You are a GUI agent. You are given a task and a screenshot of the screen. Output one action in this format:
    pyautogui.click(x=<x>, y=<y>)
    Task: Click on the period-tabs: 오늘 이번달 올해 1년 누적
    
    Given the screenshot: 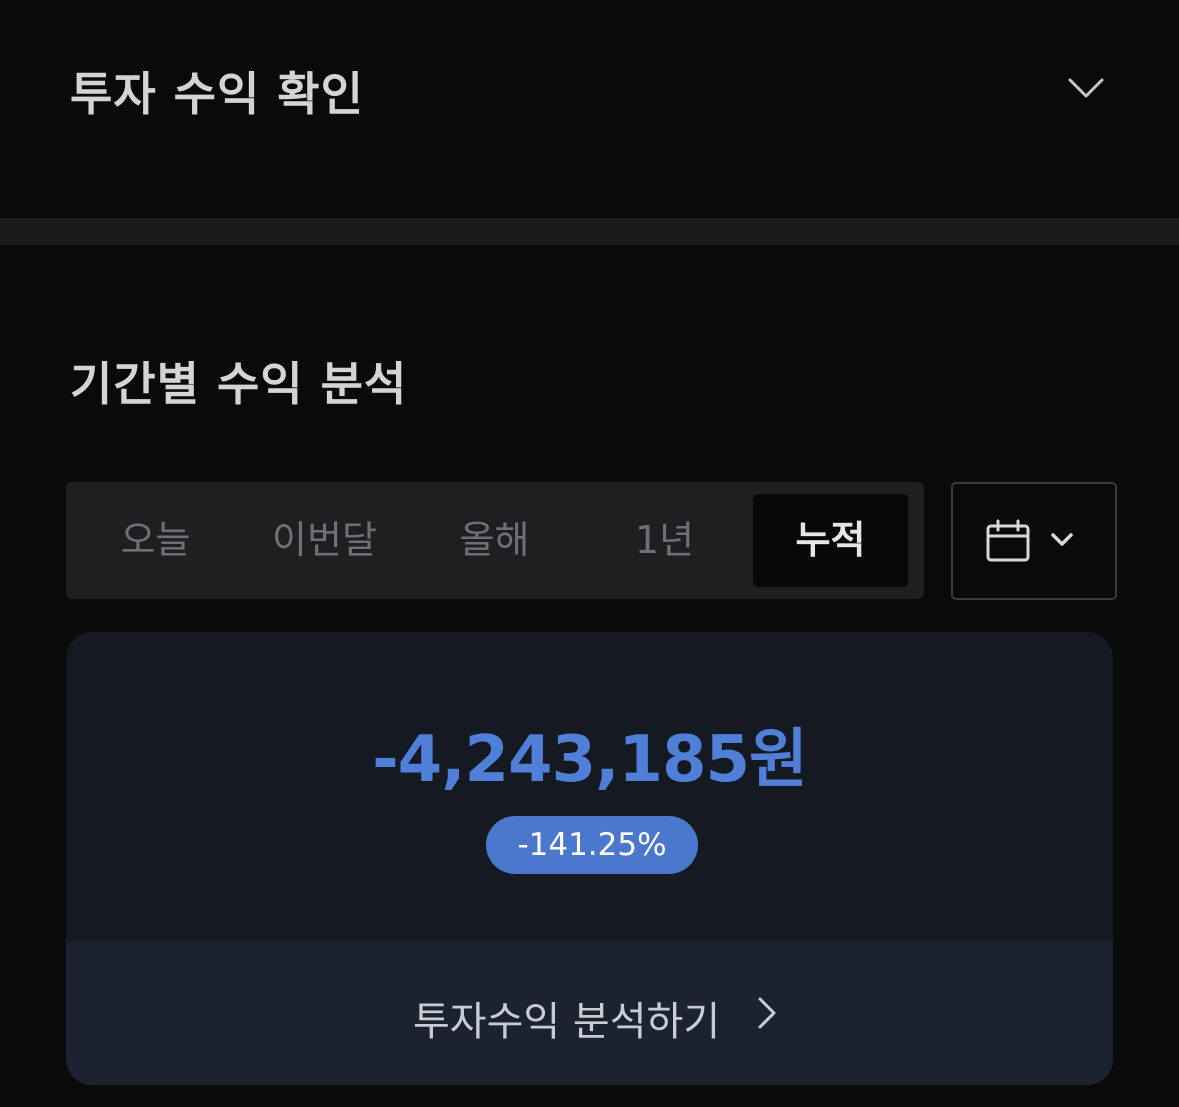 What is the action you would take?
    pyautogui.click(x=495, y=540)
    